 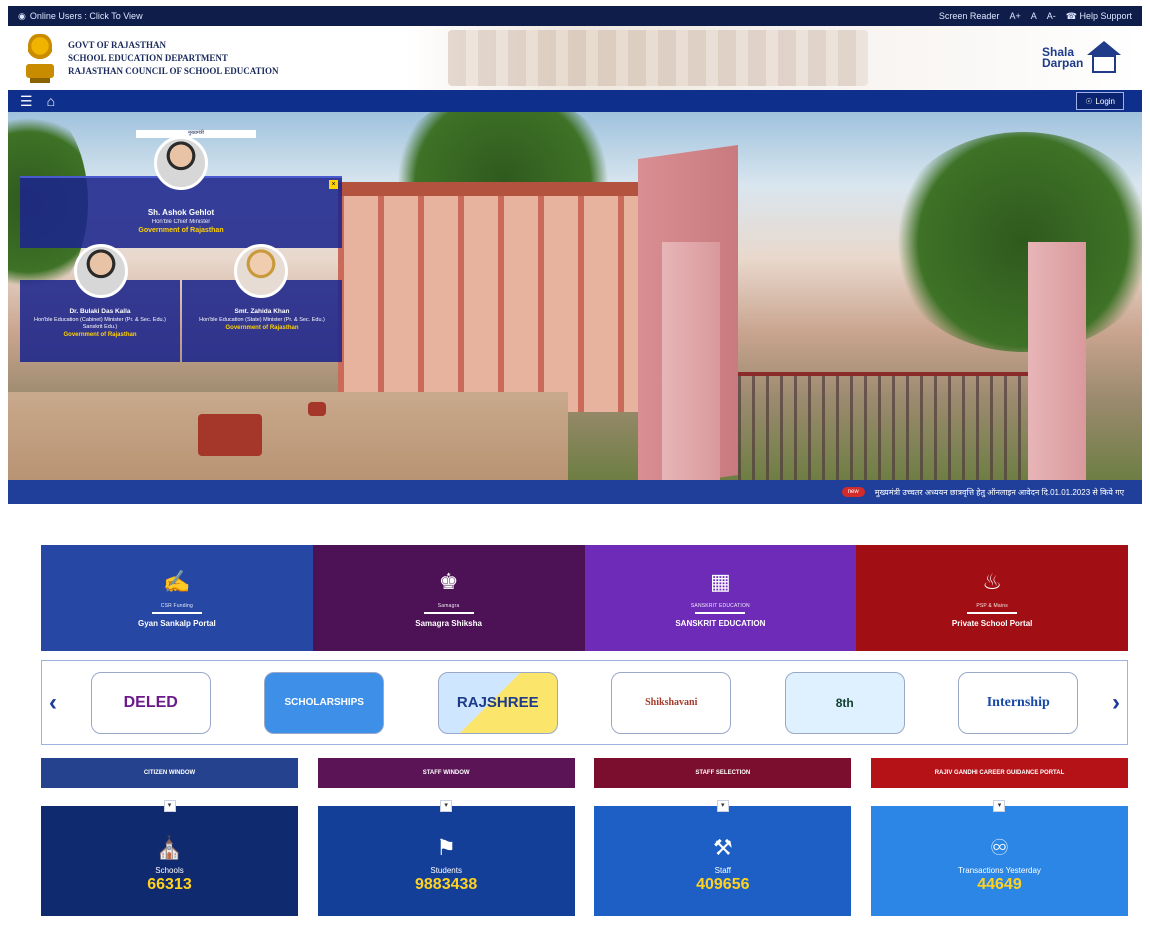 I want to click on school-bell-icon: ♨, so click(x=992, y=581).